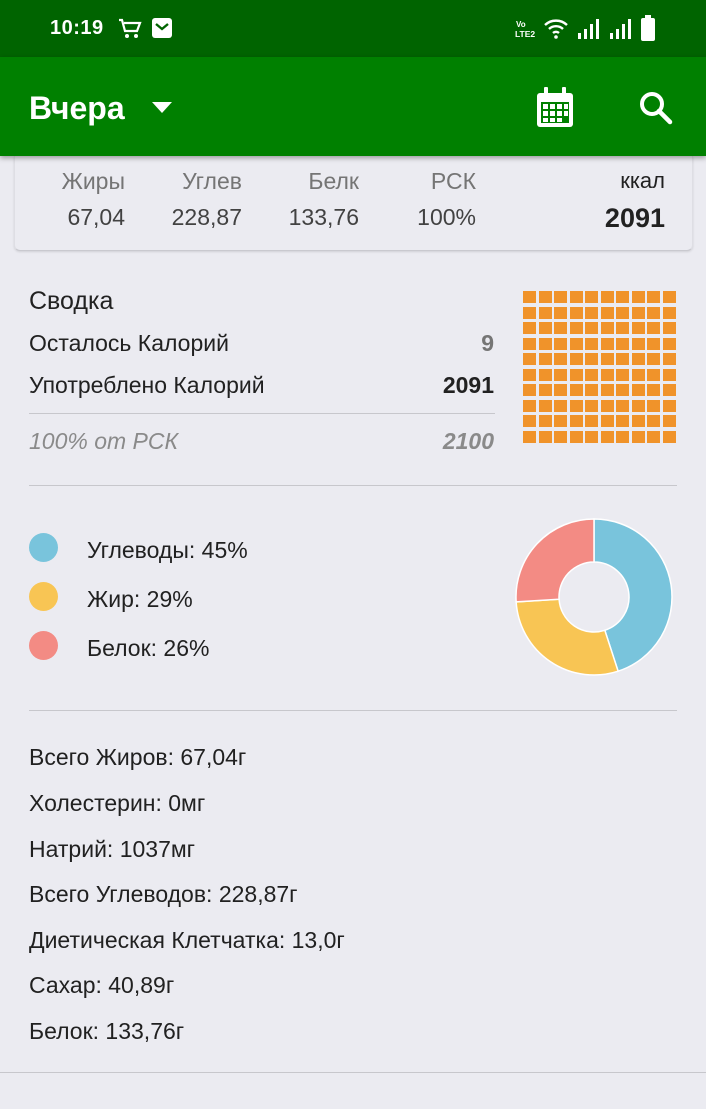 This screenshot has height=1109, width=706. I want to click on macro-donut-chart, so click(594, 597).